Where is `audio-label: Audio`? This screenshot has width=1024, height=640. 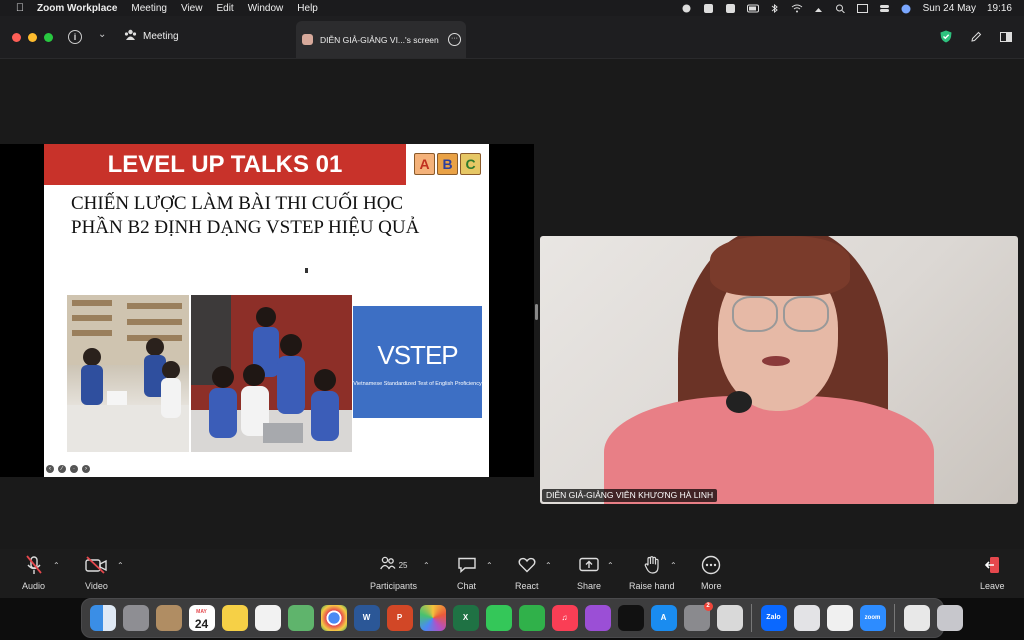
audio-label: Audio is located at coordinates (34, 586).